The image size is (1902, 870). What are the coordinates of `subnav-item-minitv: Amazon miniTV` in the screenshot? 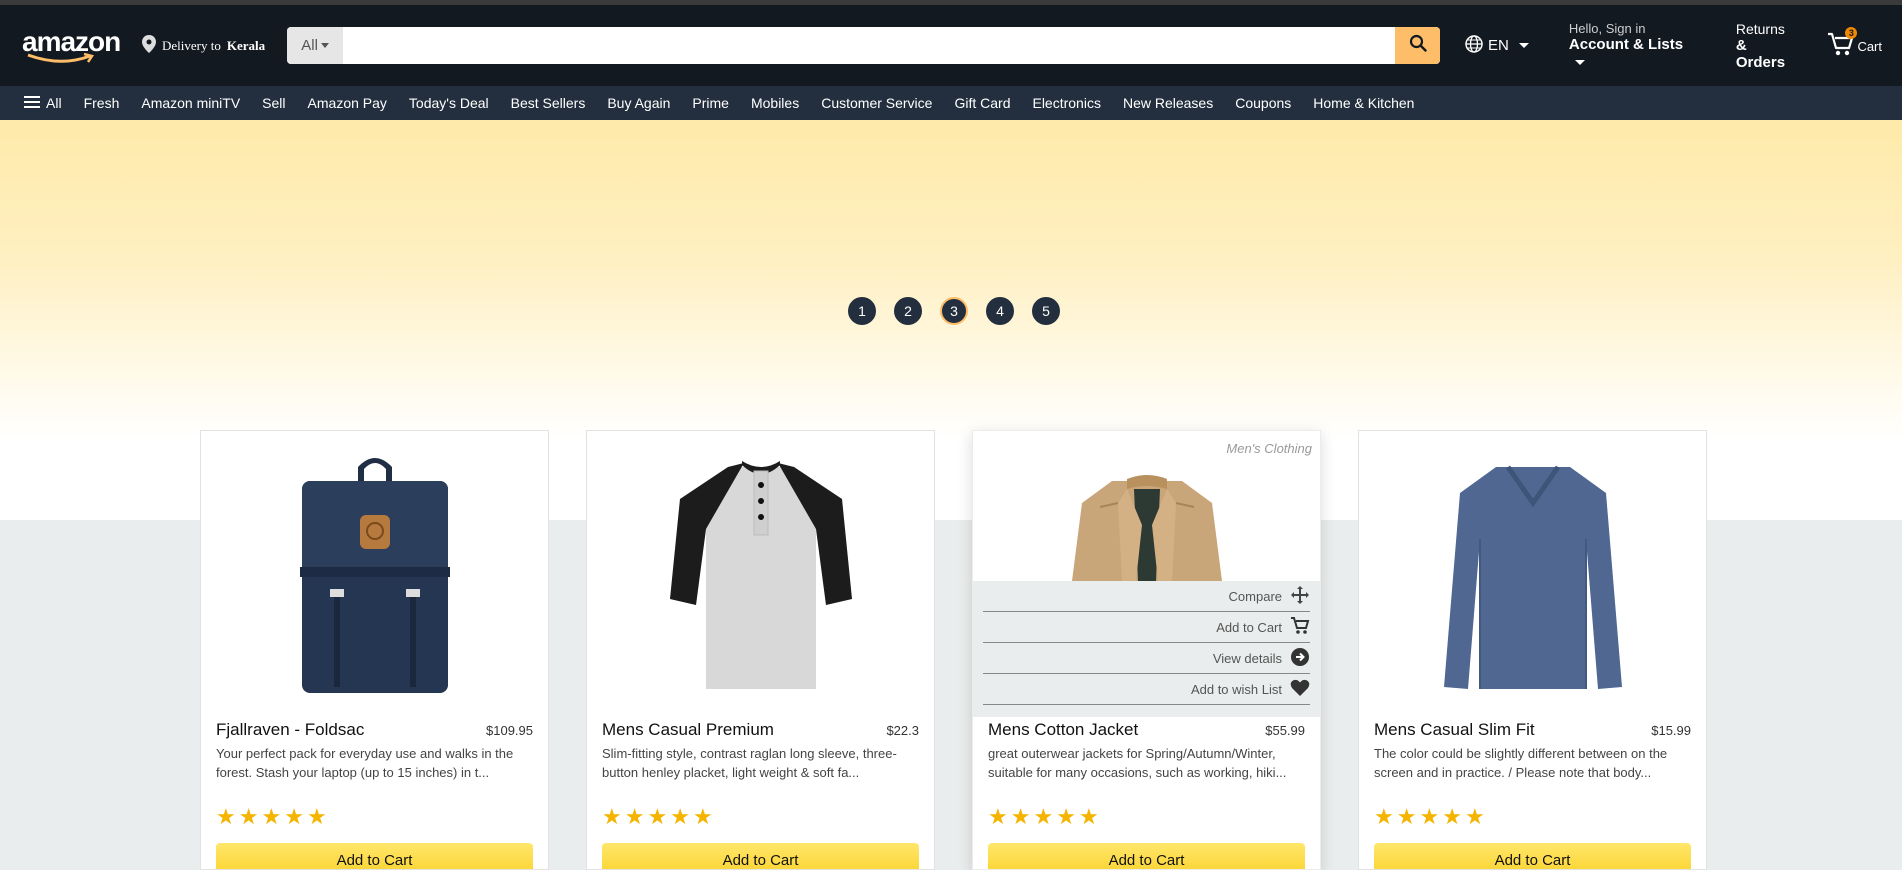 It's located at (190, 103).